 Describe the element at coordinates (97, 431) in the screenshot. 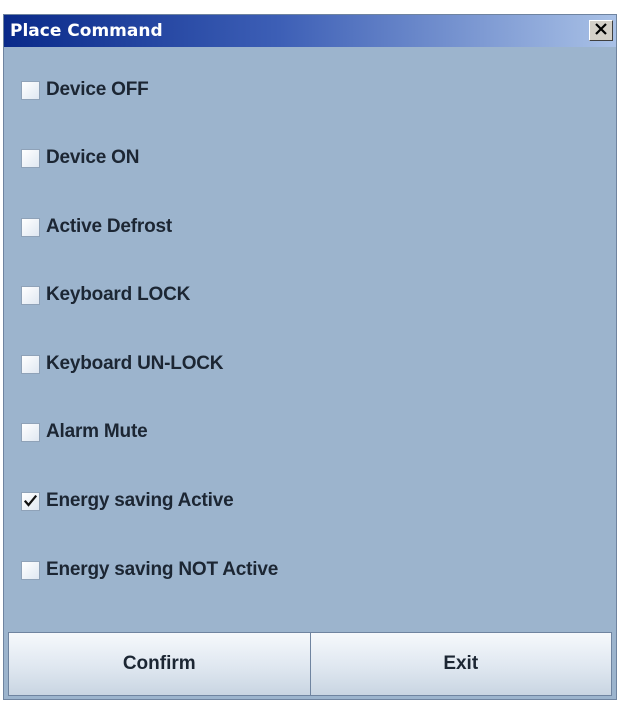

I see `option-label: Alarm Mute` at that location.